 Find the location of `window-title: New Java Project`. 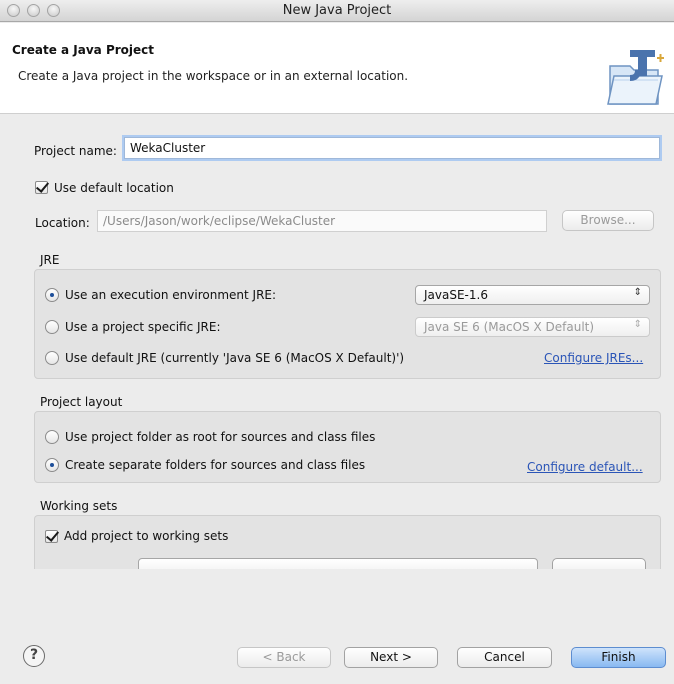

window-title: New Java Project is located at coordinates (337, 10).